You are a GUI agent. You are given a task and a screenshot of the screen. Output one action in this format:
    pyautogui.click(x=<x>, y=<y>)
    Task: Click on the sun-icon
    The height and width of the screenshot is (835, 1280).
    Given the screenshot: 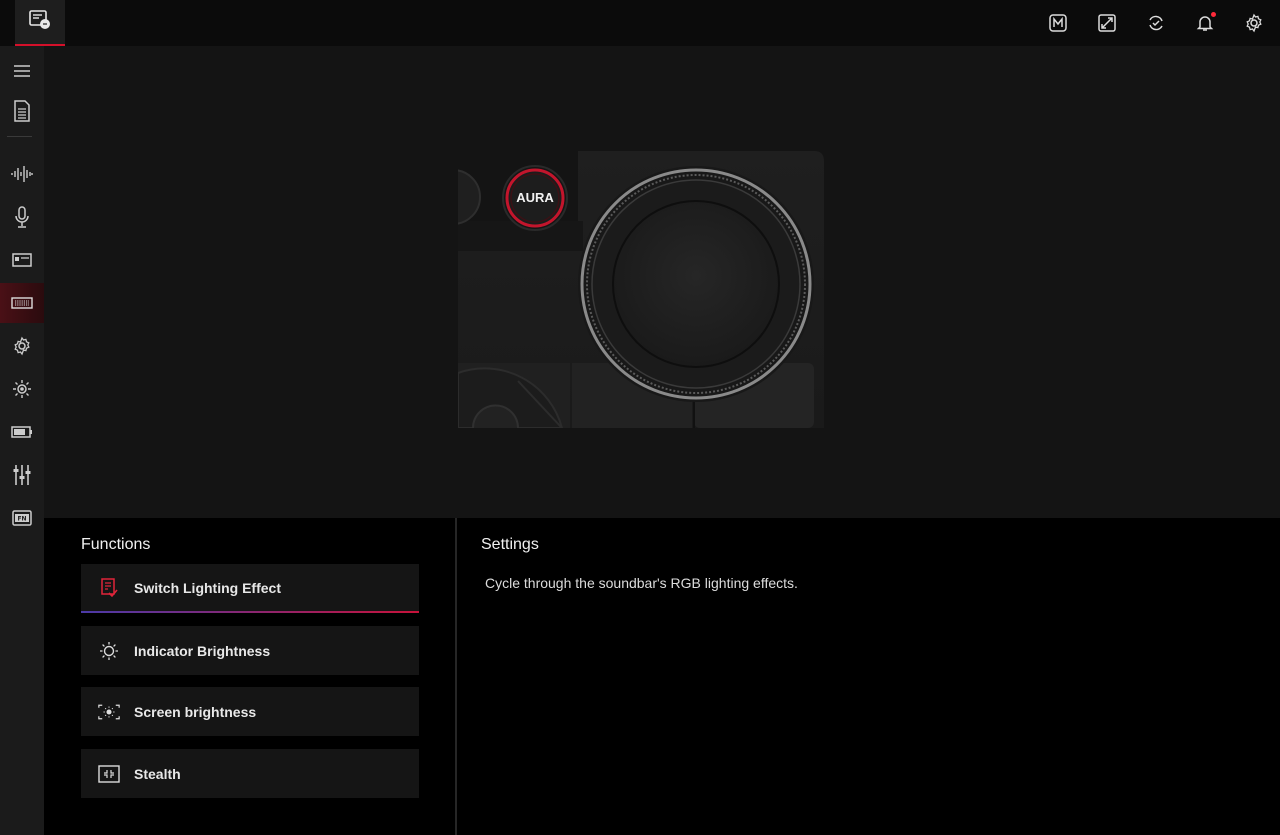 What is the action you would take?
    pyautogui.click(x=109, y=651)
    